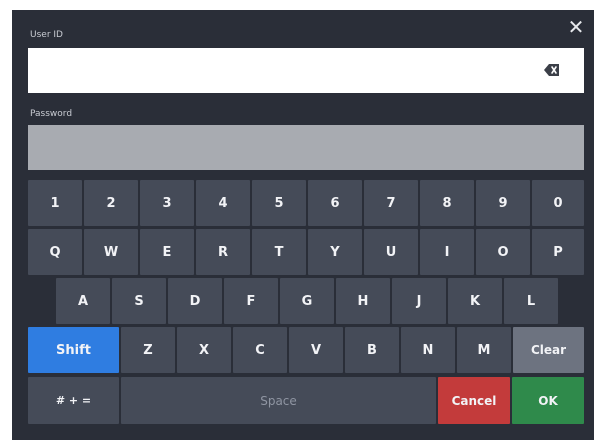 The image size is (595, 440). What do you see at coordinates (503, 252) in the screenshot?
I see `key-o: O` at bounding box center [503, 252].